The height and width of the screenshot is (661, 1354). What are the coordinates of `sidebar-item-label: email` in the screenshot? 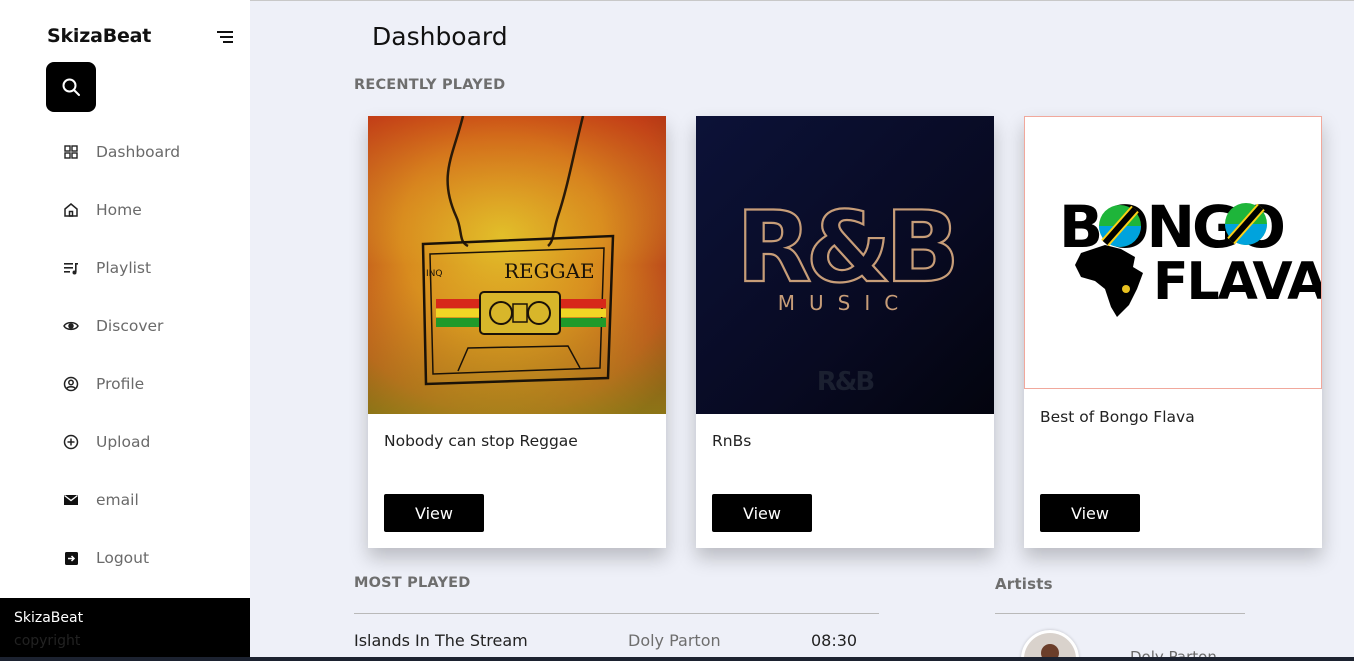 It's located at (117, 500).